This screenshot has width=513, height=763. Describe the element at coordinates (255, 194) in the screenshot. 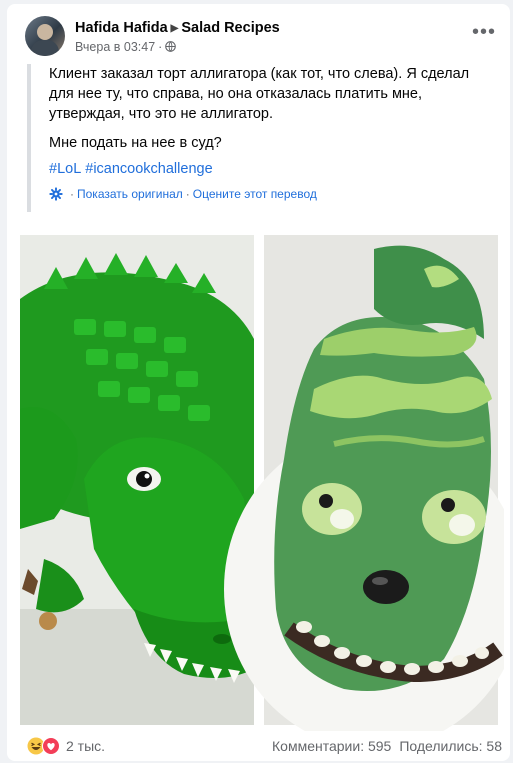

I see `rate-translation-link: Оцените этот перевод` at that location.